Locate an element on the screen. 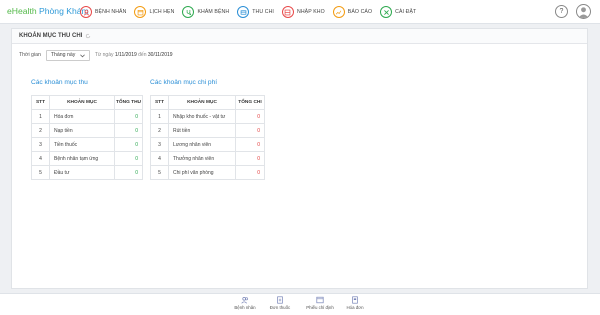 This screenshot has width=600, height=315. name-cell: Chi phí văn phòng is located at coordinates (202, 172).